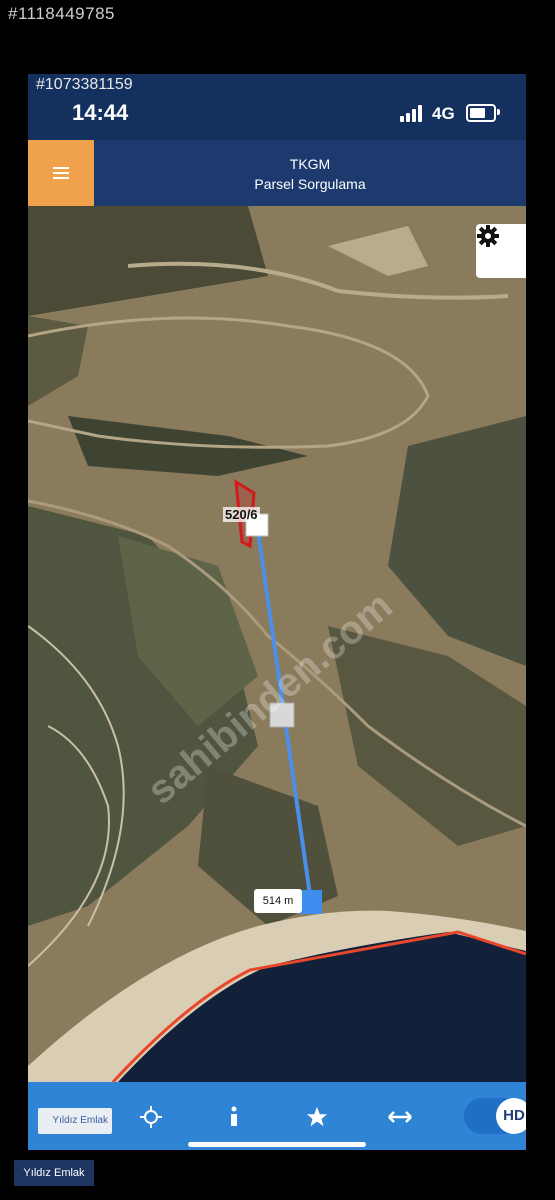 The height and width of the screenshot is (1200, 555). I want to click on watermark-listing-number: #1118449785, so click(61, 13).